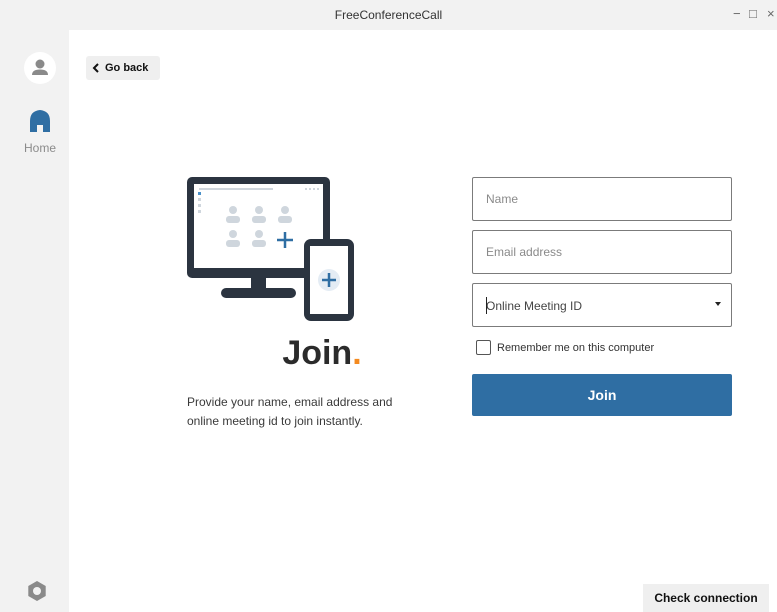  What do you see at coordinates (127, 68) in the screenshot?
I see `go-back-label: Go back` at bounding box center [127, 68].